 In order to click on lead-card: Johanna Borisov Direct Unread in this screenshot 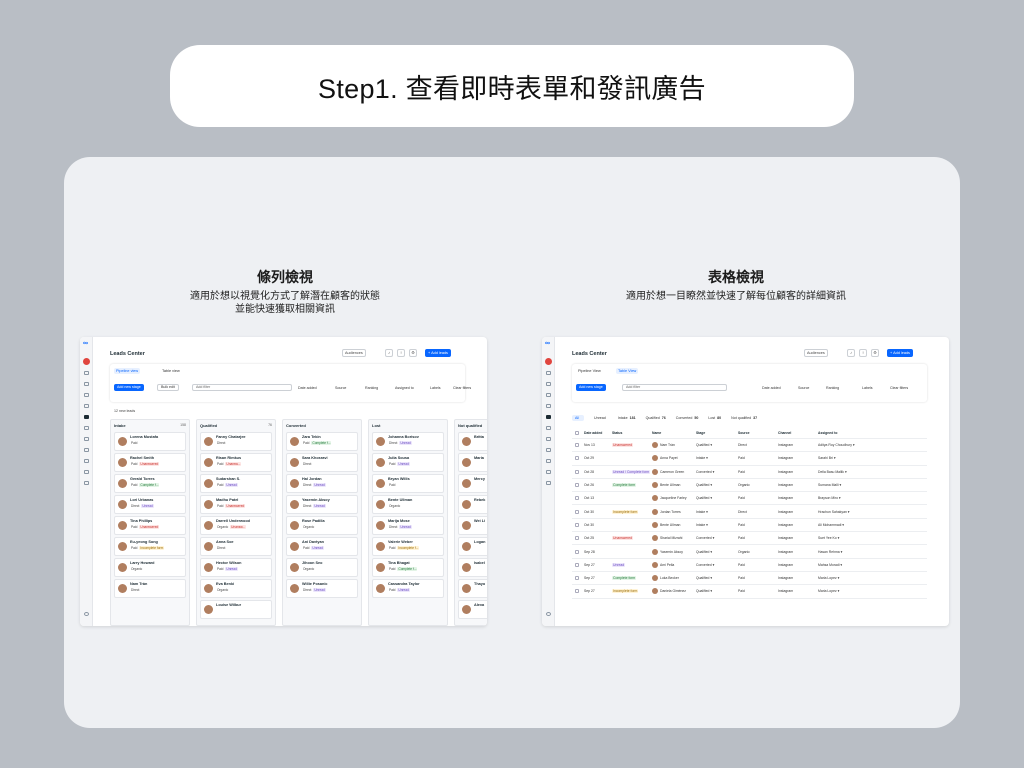, I will do `click(408, 441)`.